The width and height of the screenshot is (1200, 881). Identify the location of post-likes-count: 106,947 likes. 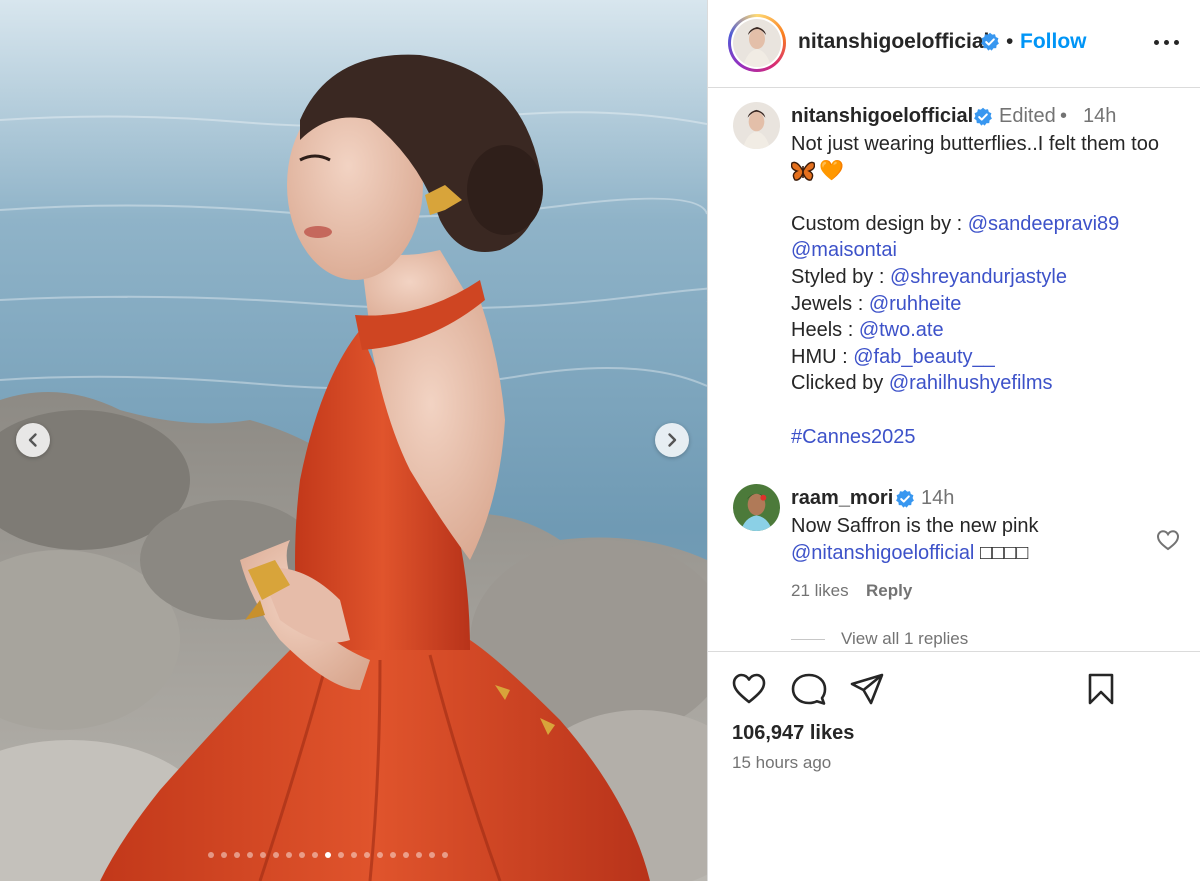
(793, 733).